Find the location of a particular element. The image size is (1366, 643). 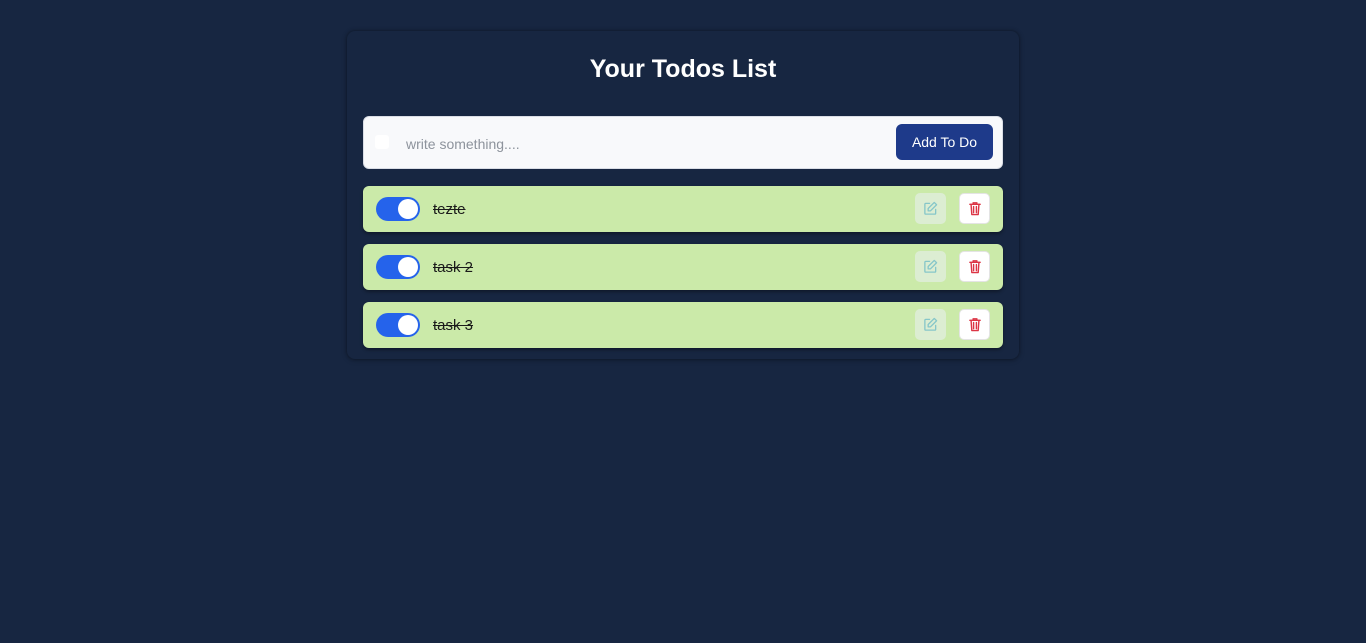

add-todo-button: Add To Do is located at coordinates (944, 142).